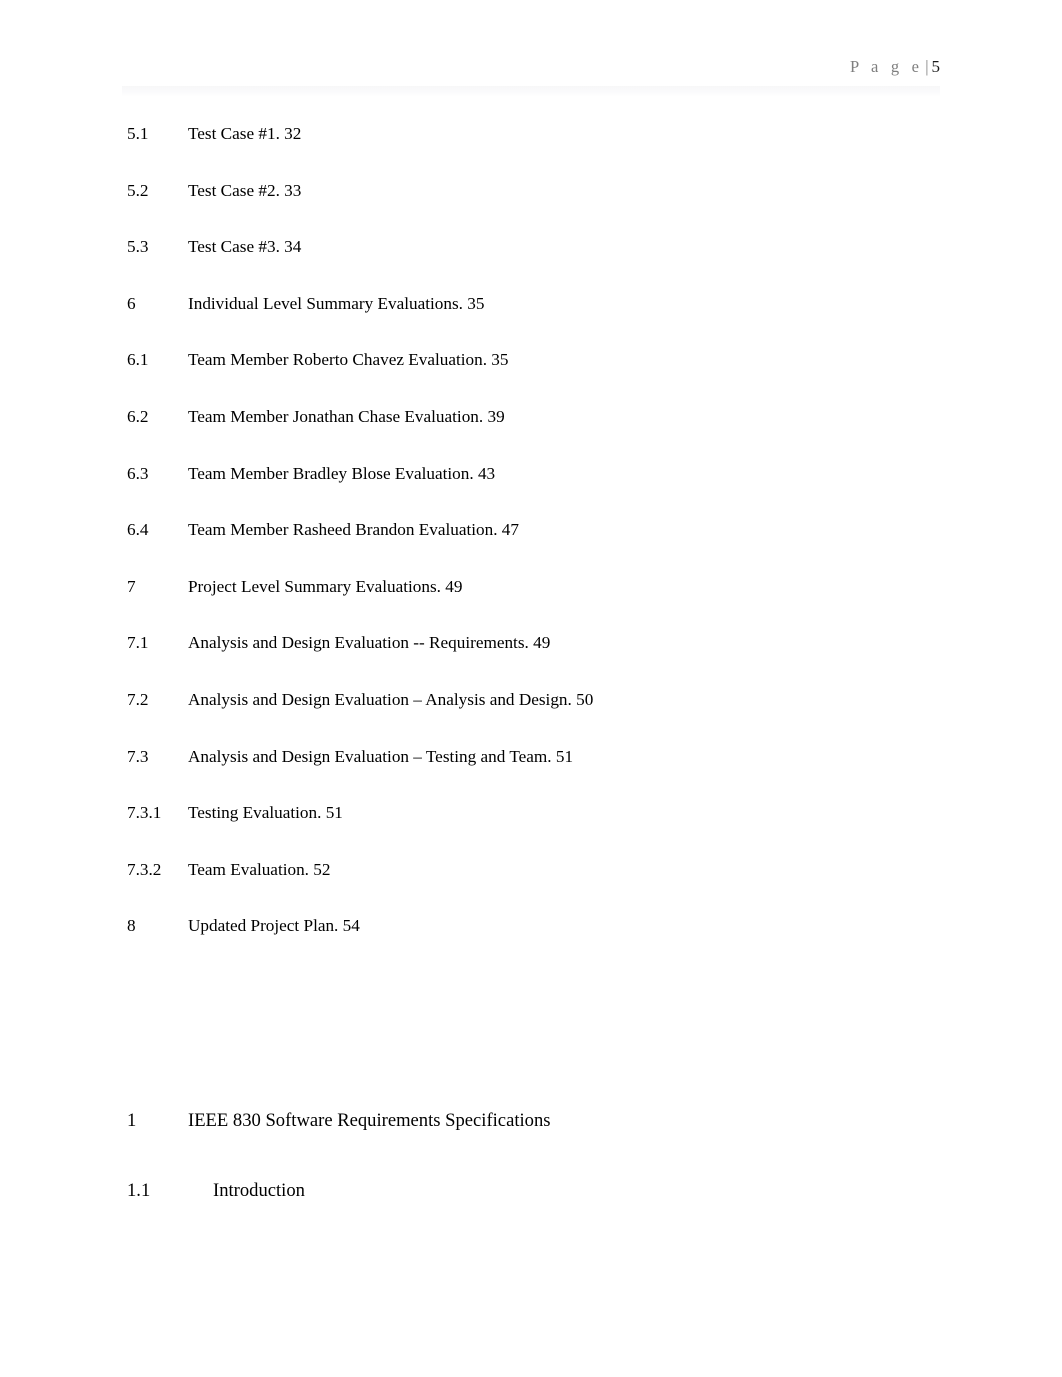 The image size is (1062, 1377). What do you see at coordinates (144, 813) in the screenshot?
I see `toc-entry-number: 7.3.1` at bounding box center [144, 813].